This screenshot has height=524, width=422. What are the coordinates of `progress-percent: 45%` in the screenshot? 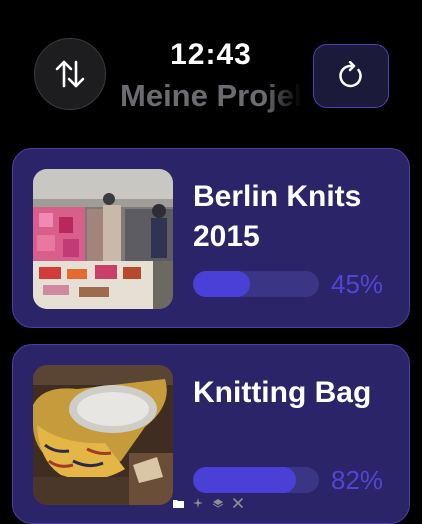 It's located at (357, 284).